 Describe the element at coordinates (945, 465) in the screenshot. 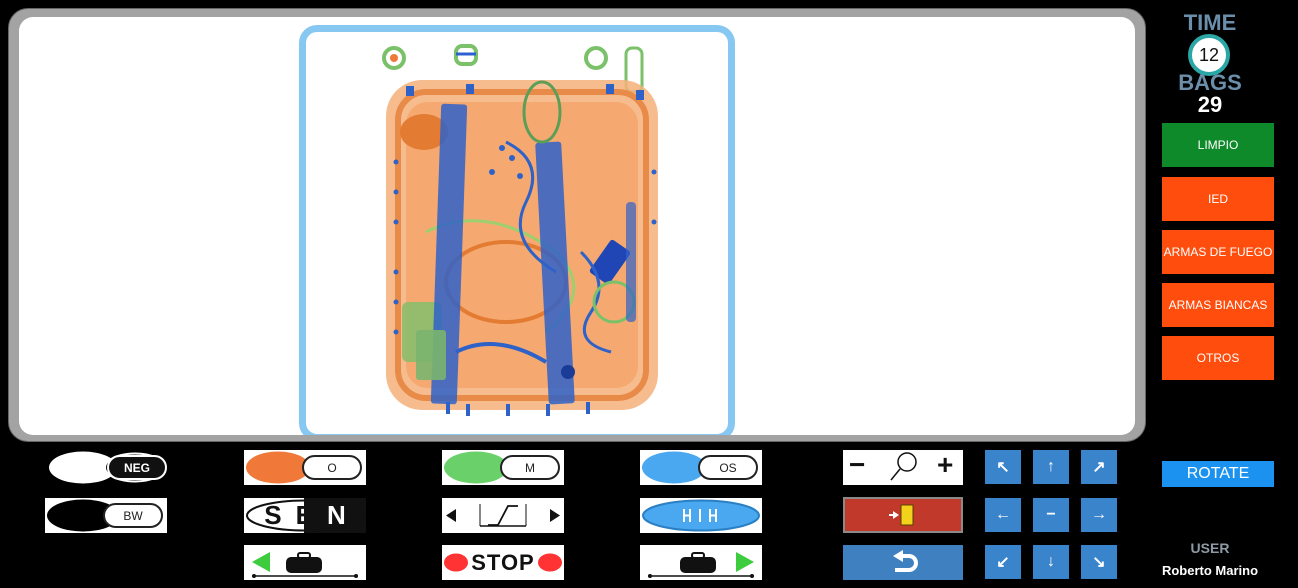

I see `zoom-in-button: +` at that location.